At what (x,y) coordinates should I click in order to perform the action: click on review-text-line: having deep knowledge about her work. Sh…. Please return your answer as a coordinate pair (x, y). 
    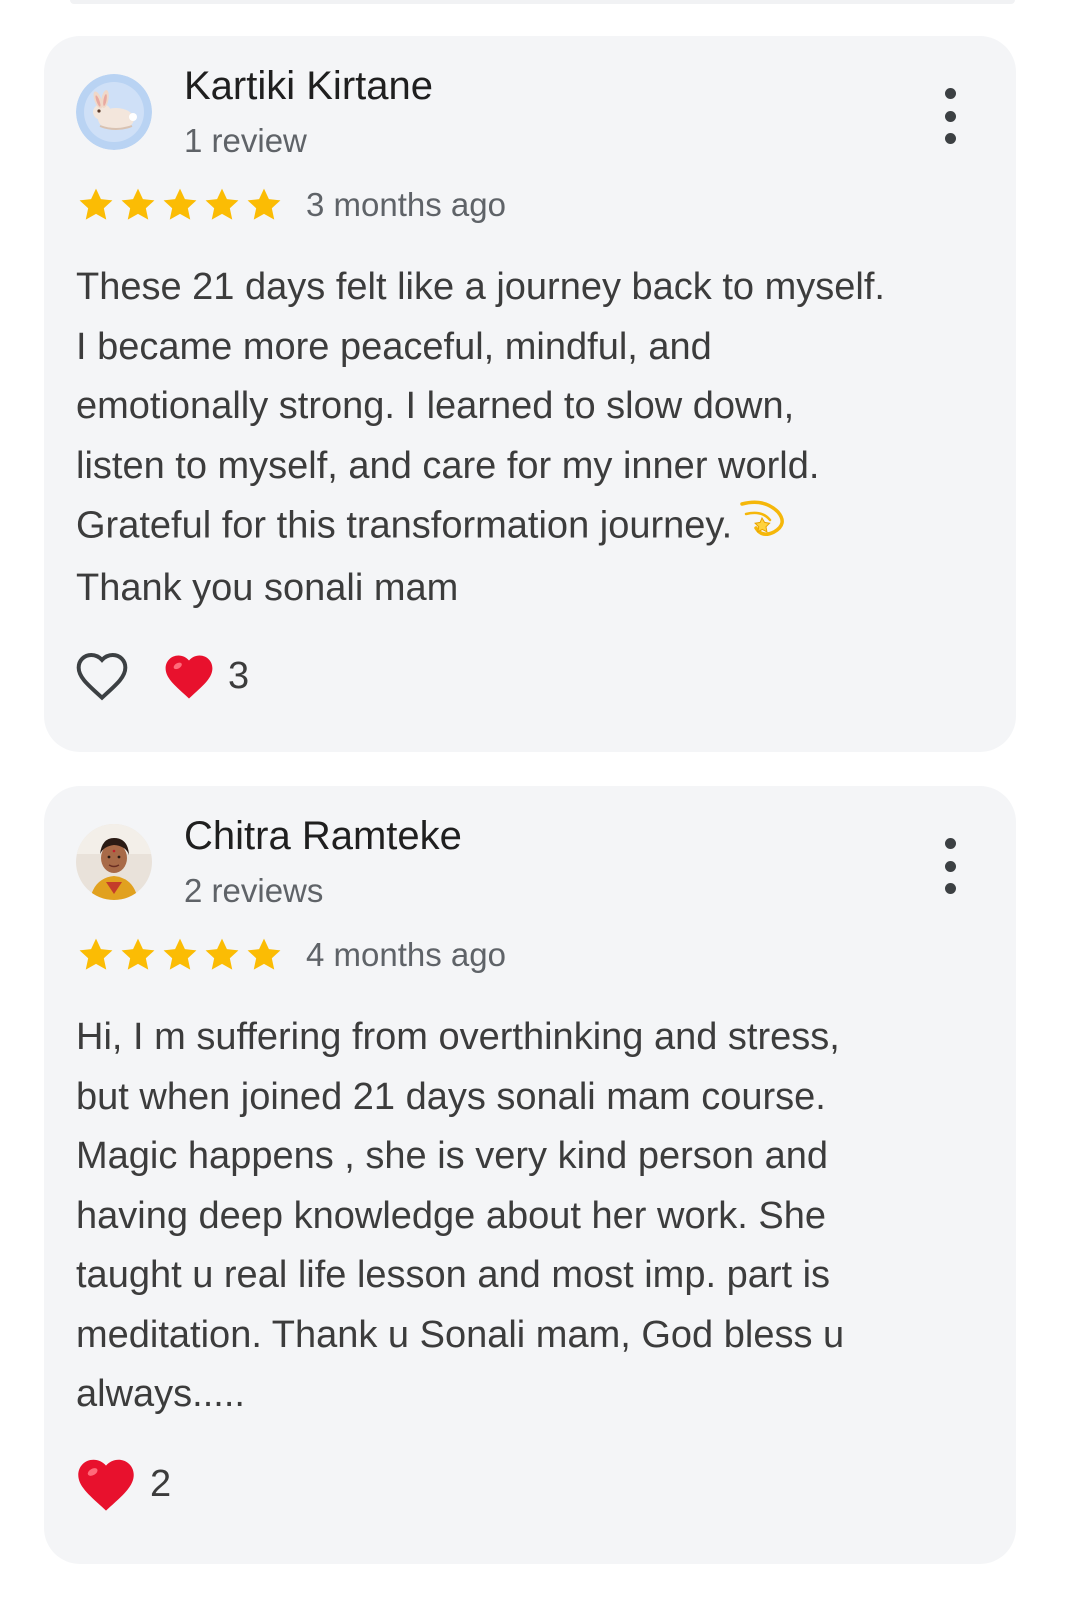
    Looking at the image, I should click on (451, 1215).